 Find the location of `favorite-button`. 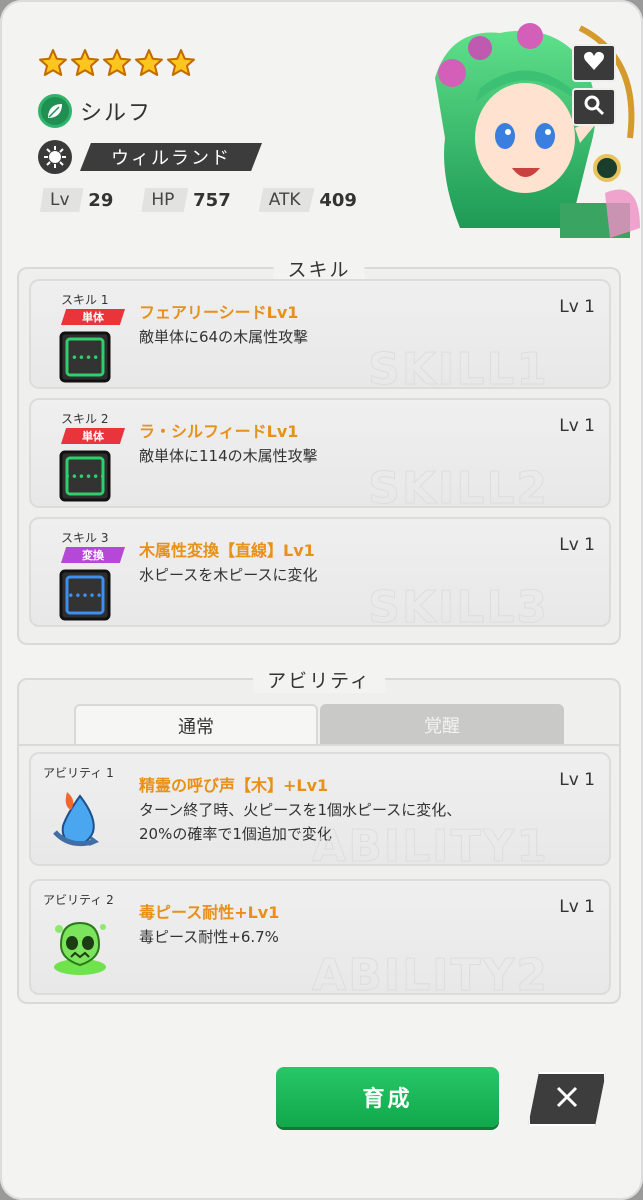

favorite-button is located at coordinates (594, 63).